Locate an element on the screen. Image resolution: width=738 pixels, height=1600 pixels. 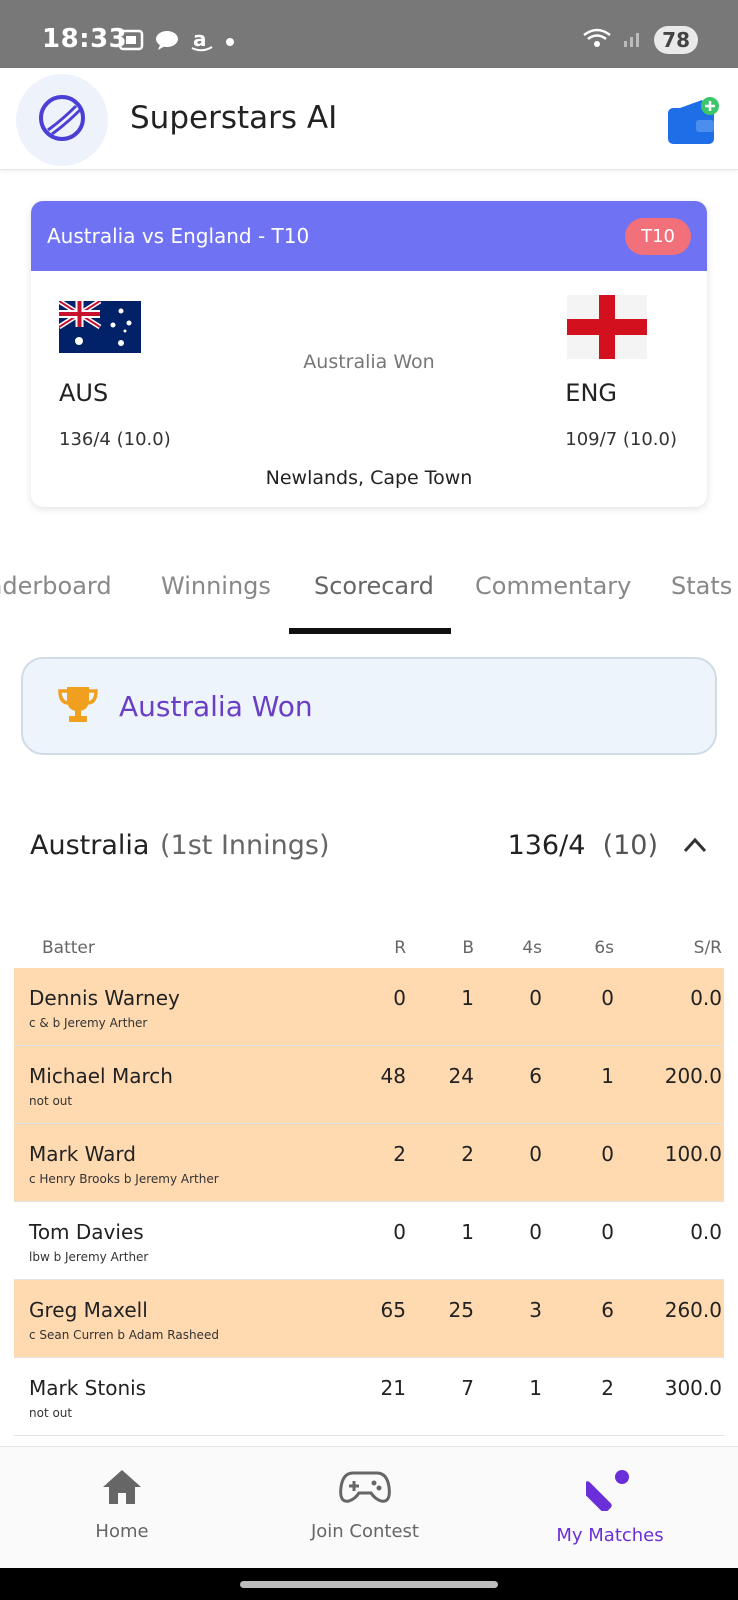
match-venue: Newlands, Cape Town is located at coordinates (369, 478).